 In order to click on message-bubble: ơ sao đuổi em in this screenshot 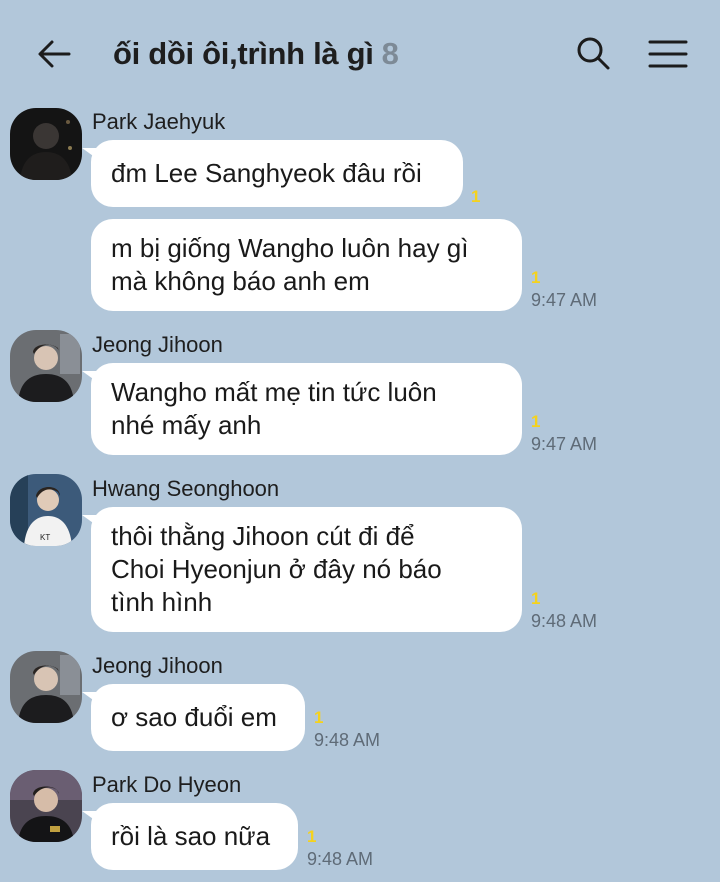, I will do `click(193, 717)`.